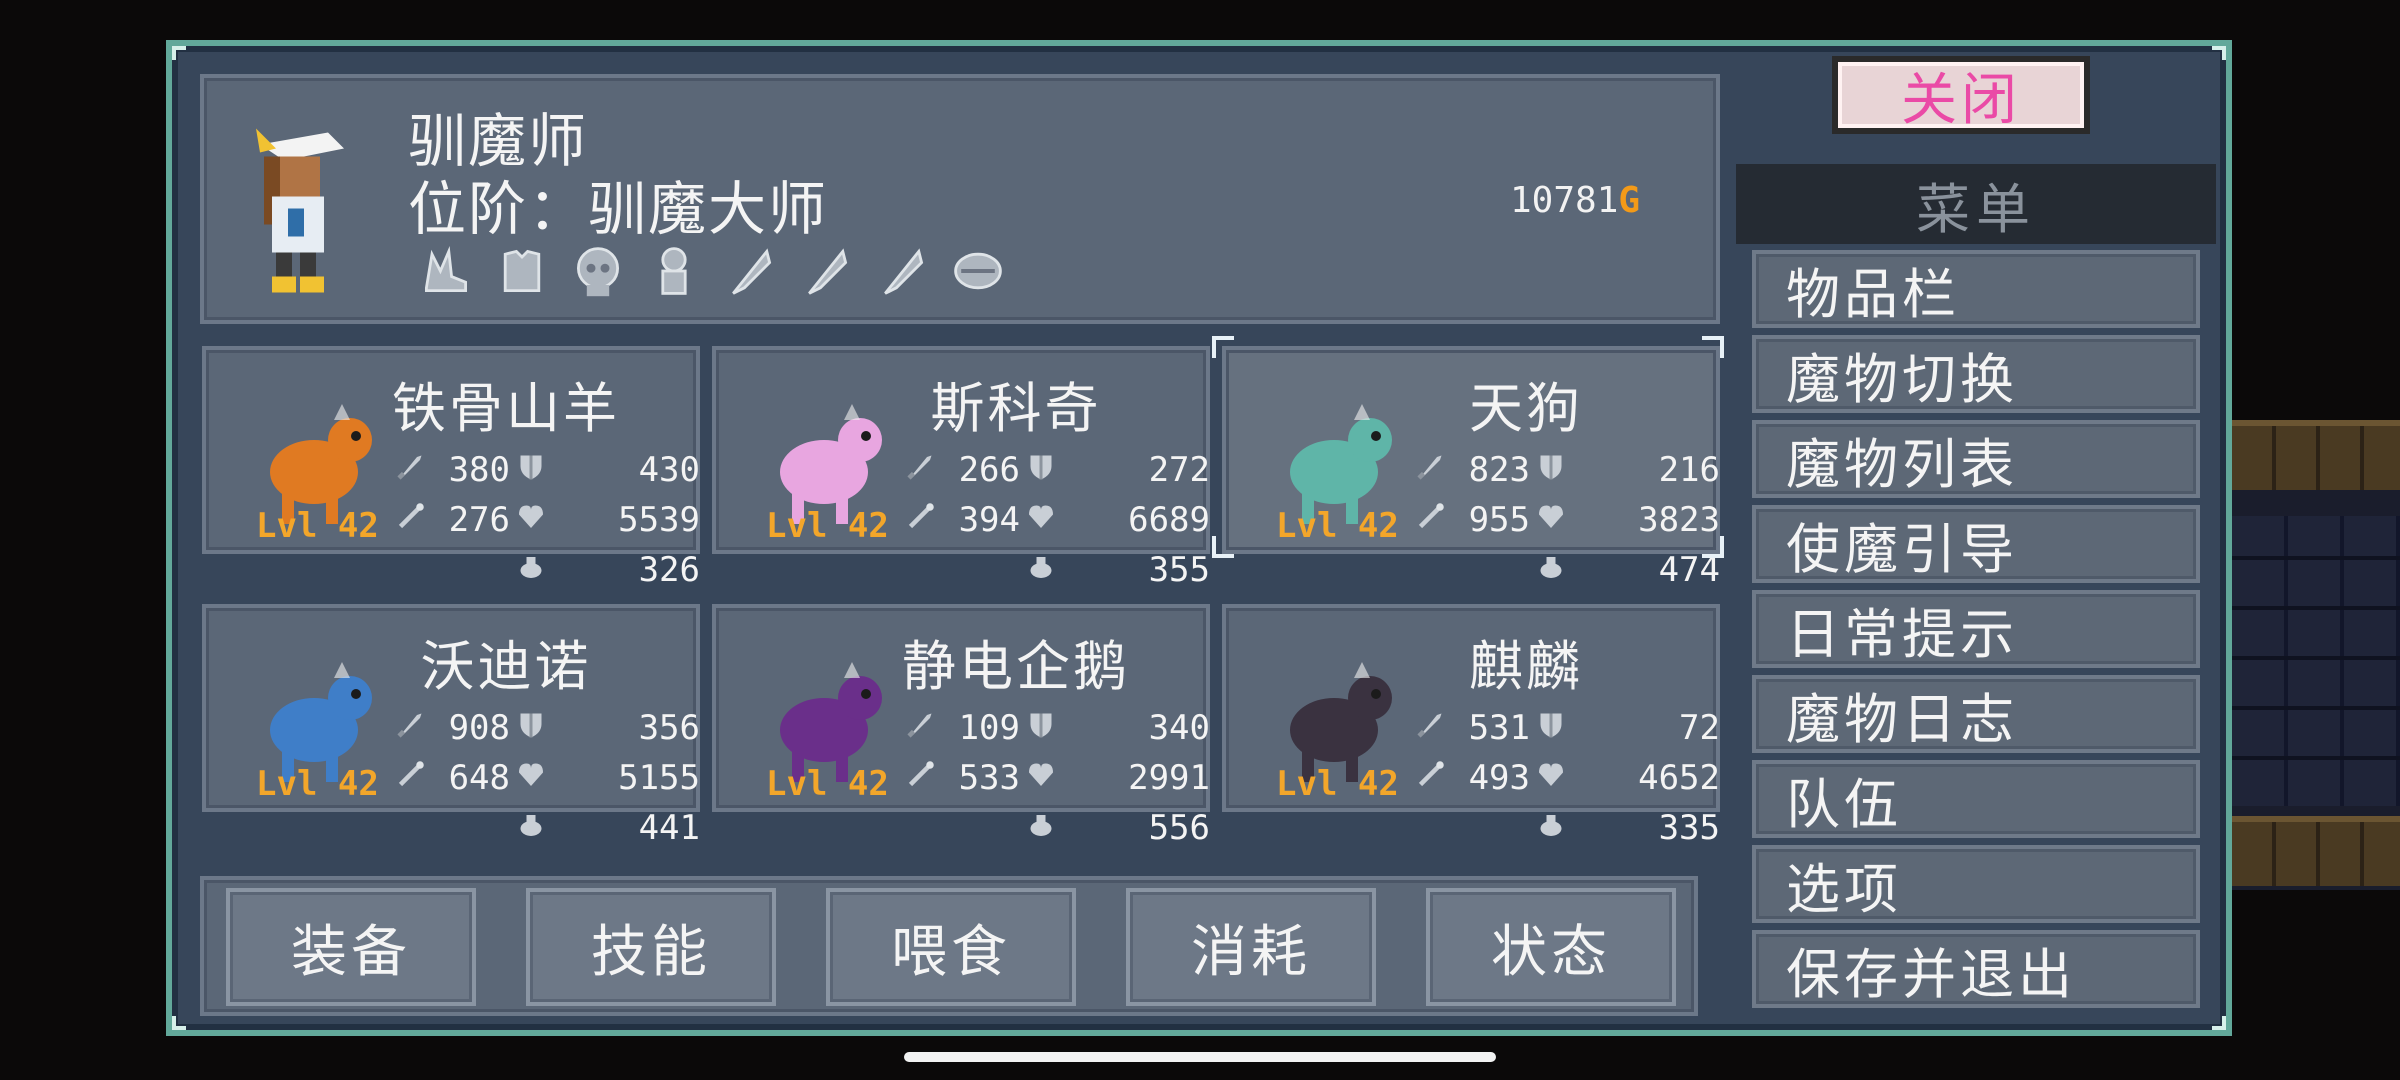 Image resolution: width=2400 pixels, height=1080 pixels. I want to click on menu-item-inventory: 物品栏, so click(1976, 289).